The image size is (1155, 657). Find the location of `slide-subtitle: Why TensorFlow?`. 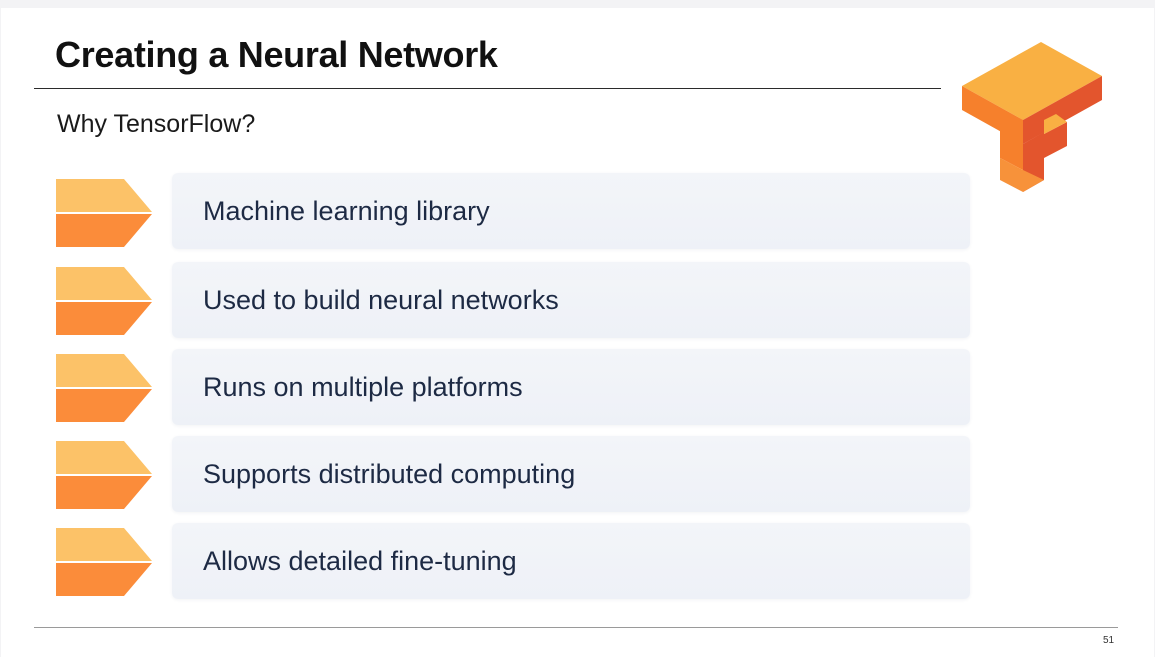

slide-subtitle: Why TensorFlow? is located at coordinates (156, 124).